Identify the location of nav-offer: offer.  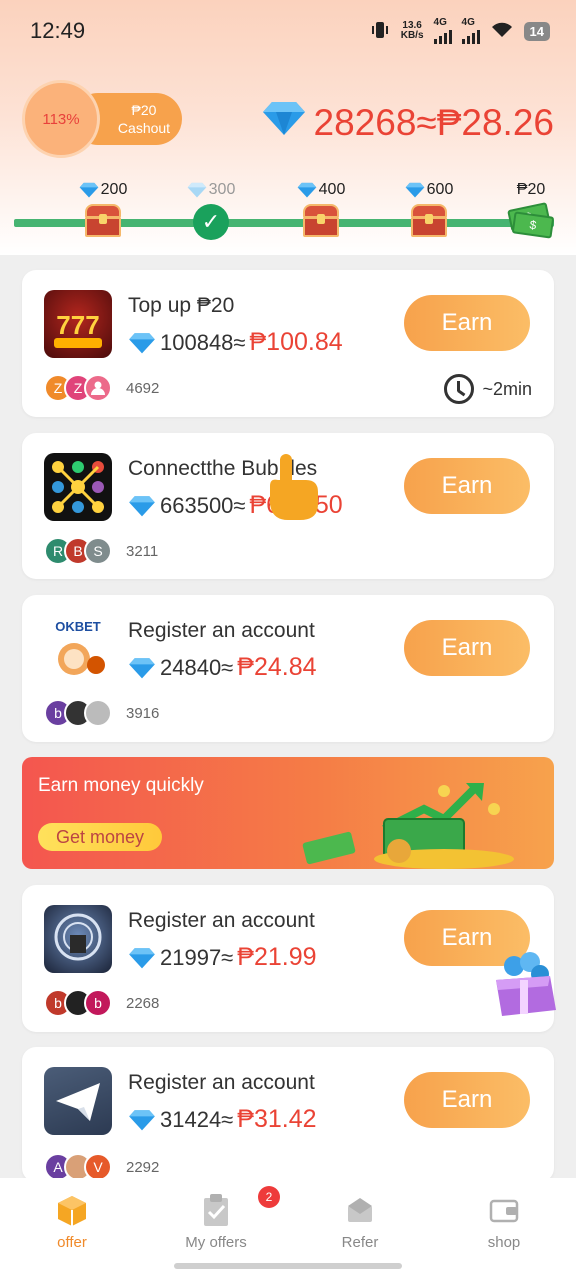
(72, 1221).